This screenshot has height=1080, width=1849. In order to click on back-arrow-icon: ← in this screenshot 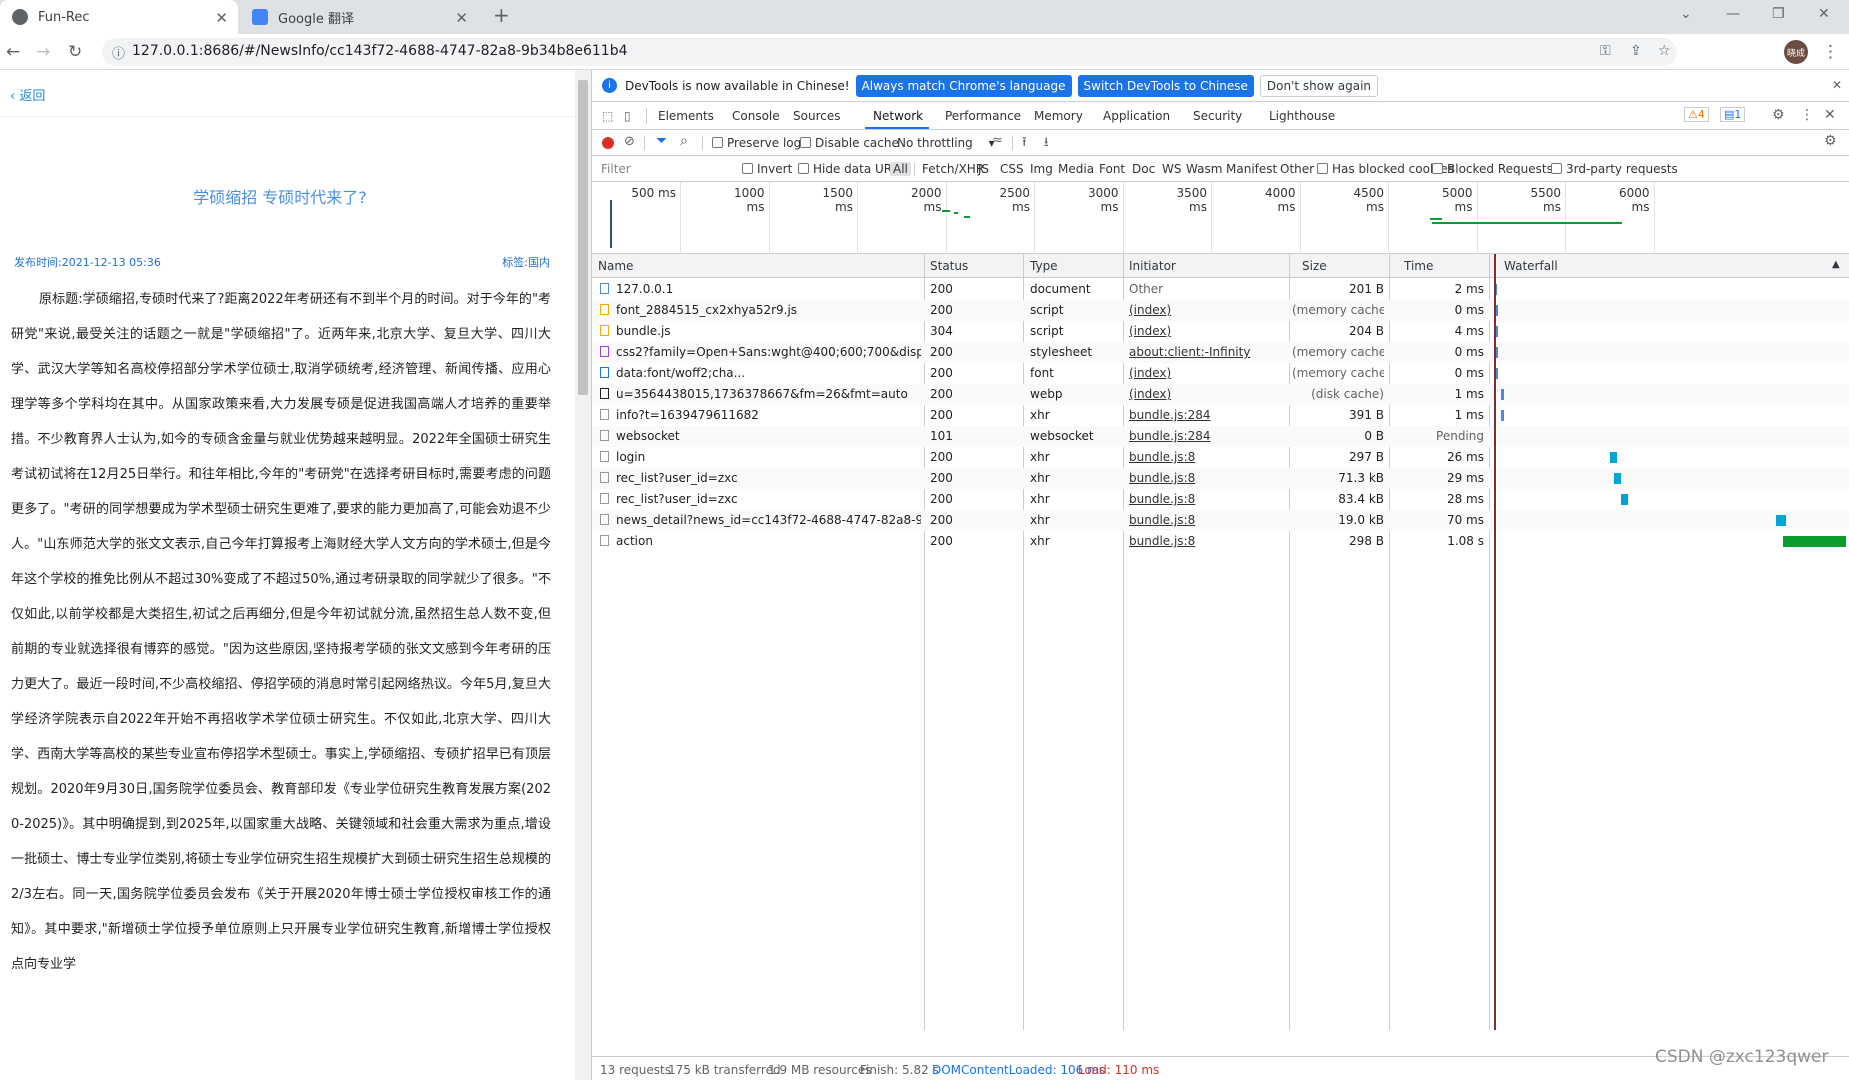, I will do `click(13, 52)`.